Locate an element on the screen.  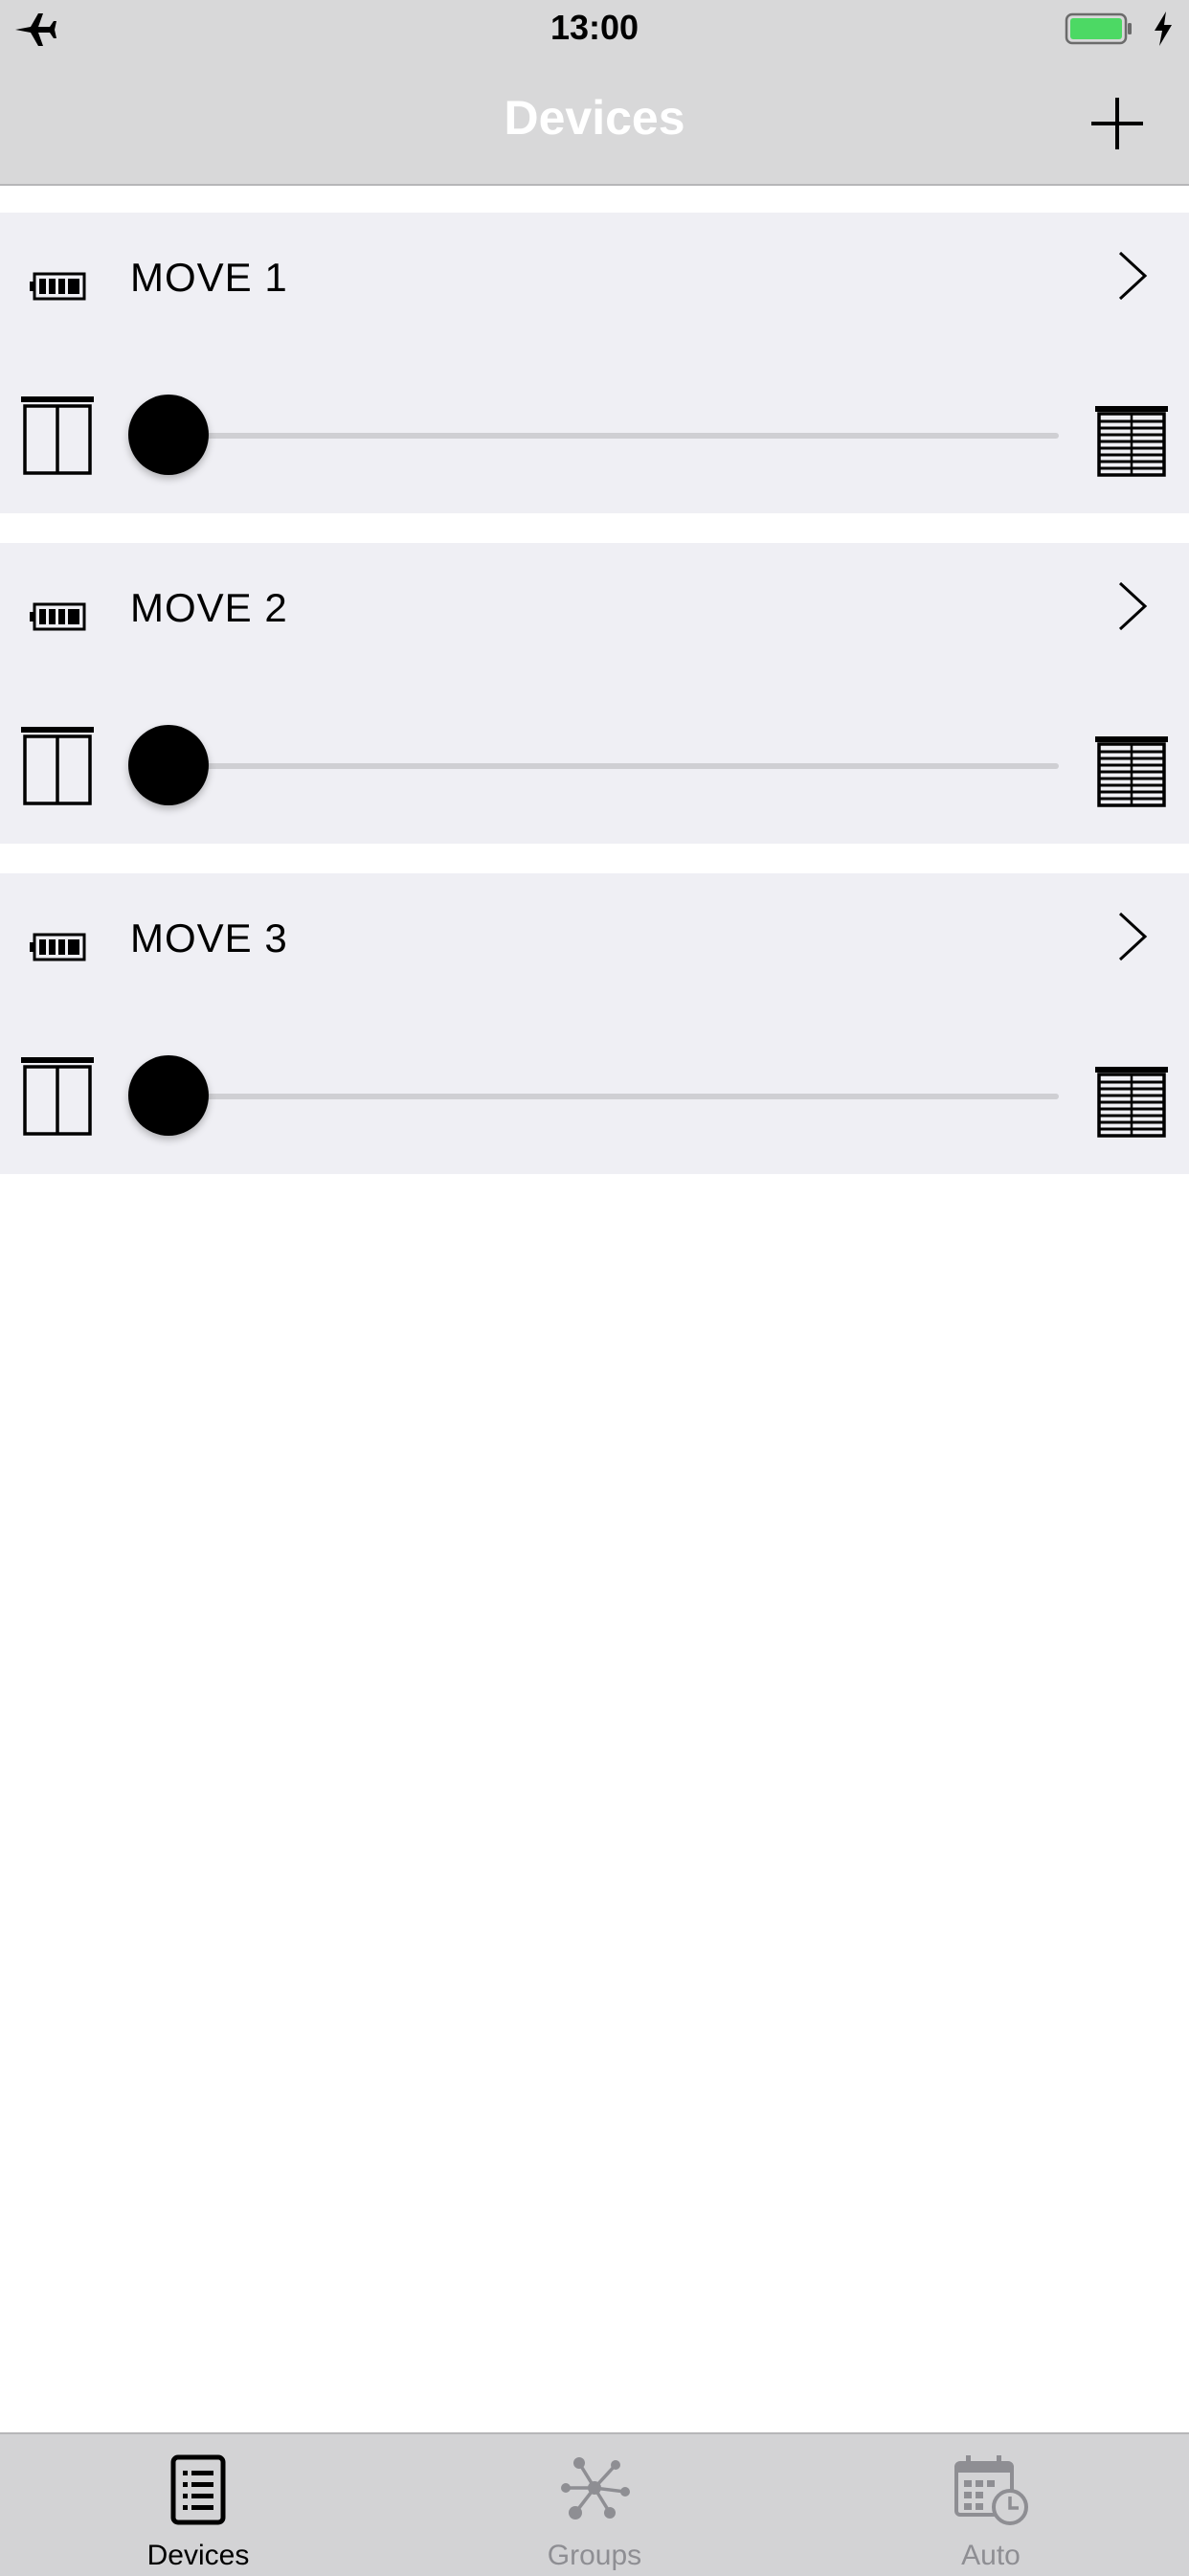
tab-label: Auto is located at coordinates (991, 2555).